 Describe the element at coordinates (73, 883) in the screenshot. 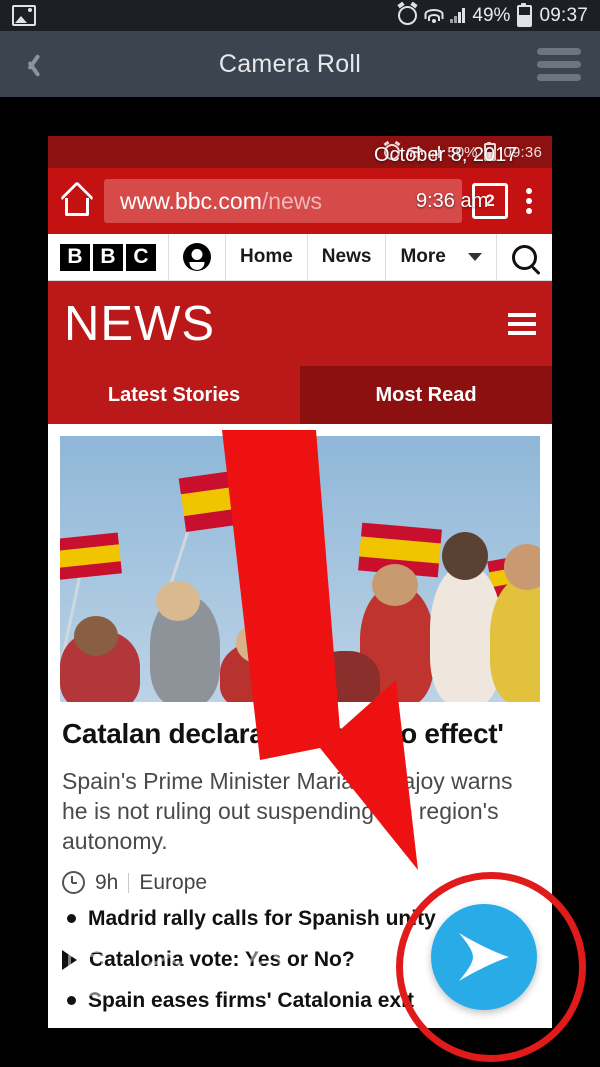

I see `clock-icon` at that location.